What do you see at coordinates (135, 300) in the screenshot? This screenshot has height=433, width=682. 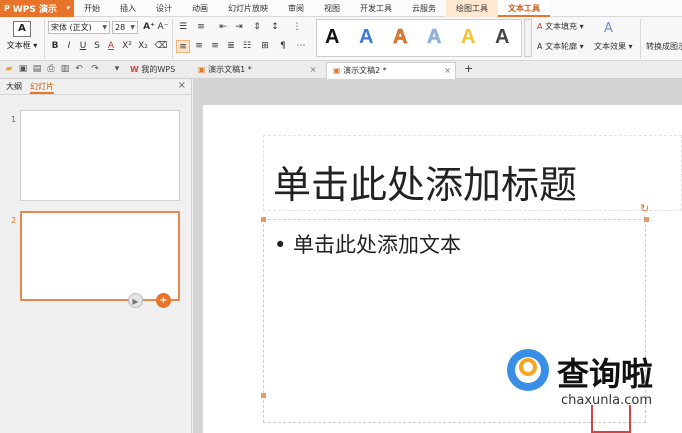 I see `play-icon: ▶` at bounding box center [135, 300].